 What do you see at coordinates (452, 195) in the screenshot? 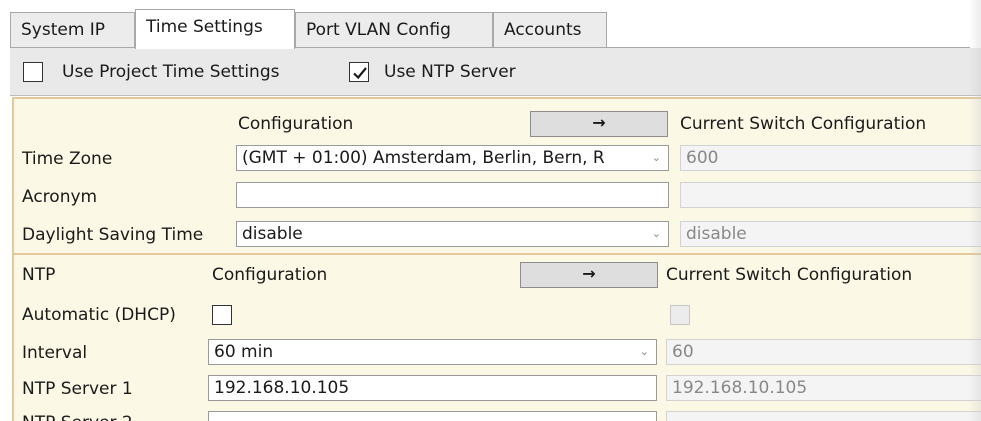
I see `acronym-input` at bounding box center [452, 195].